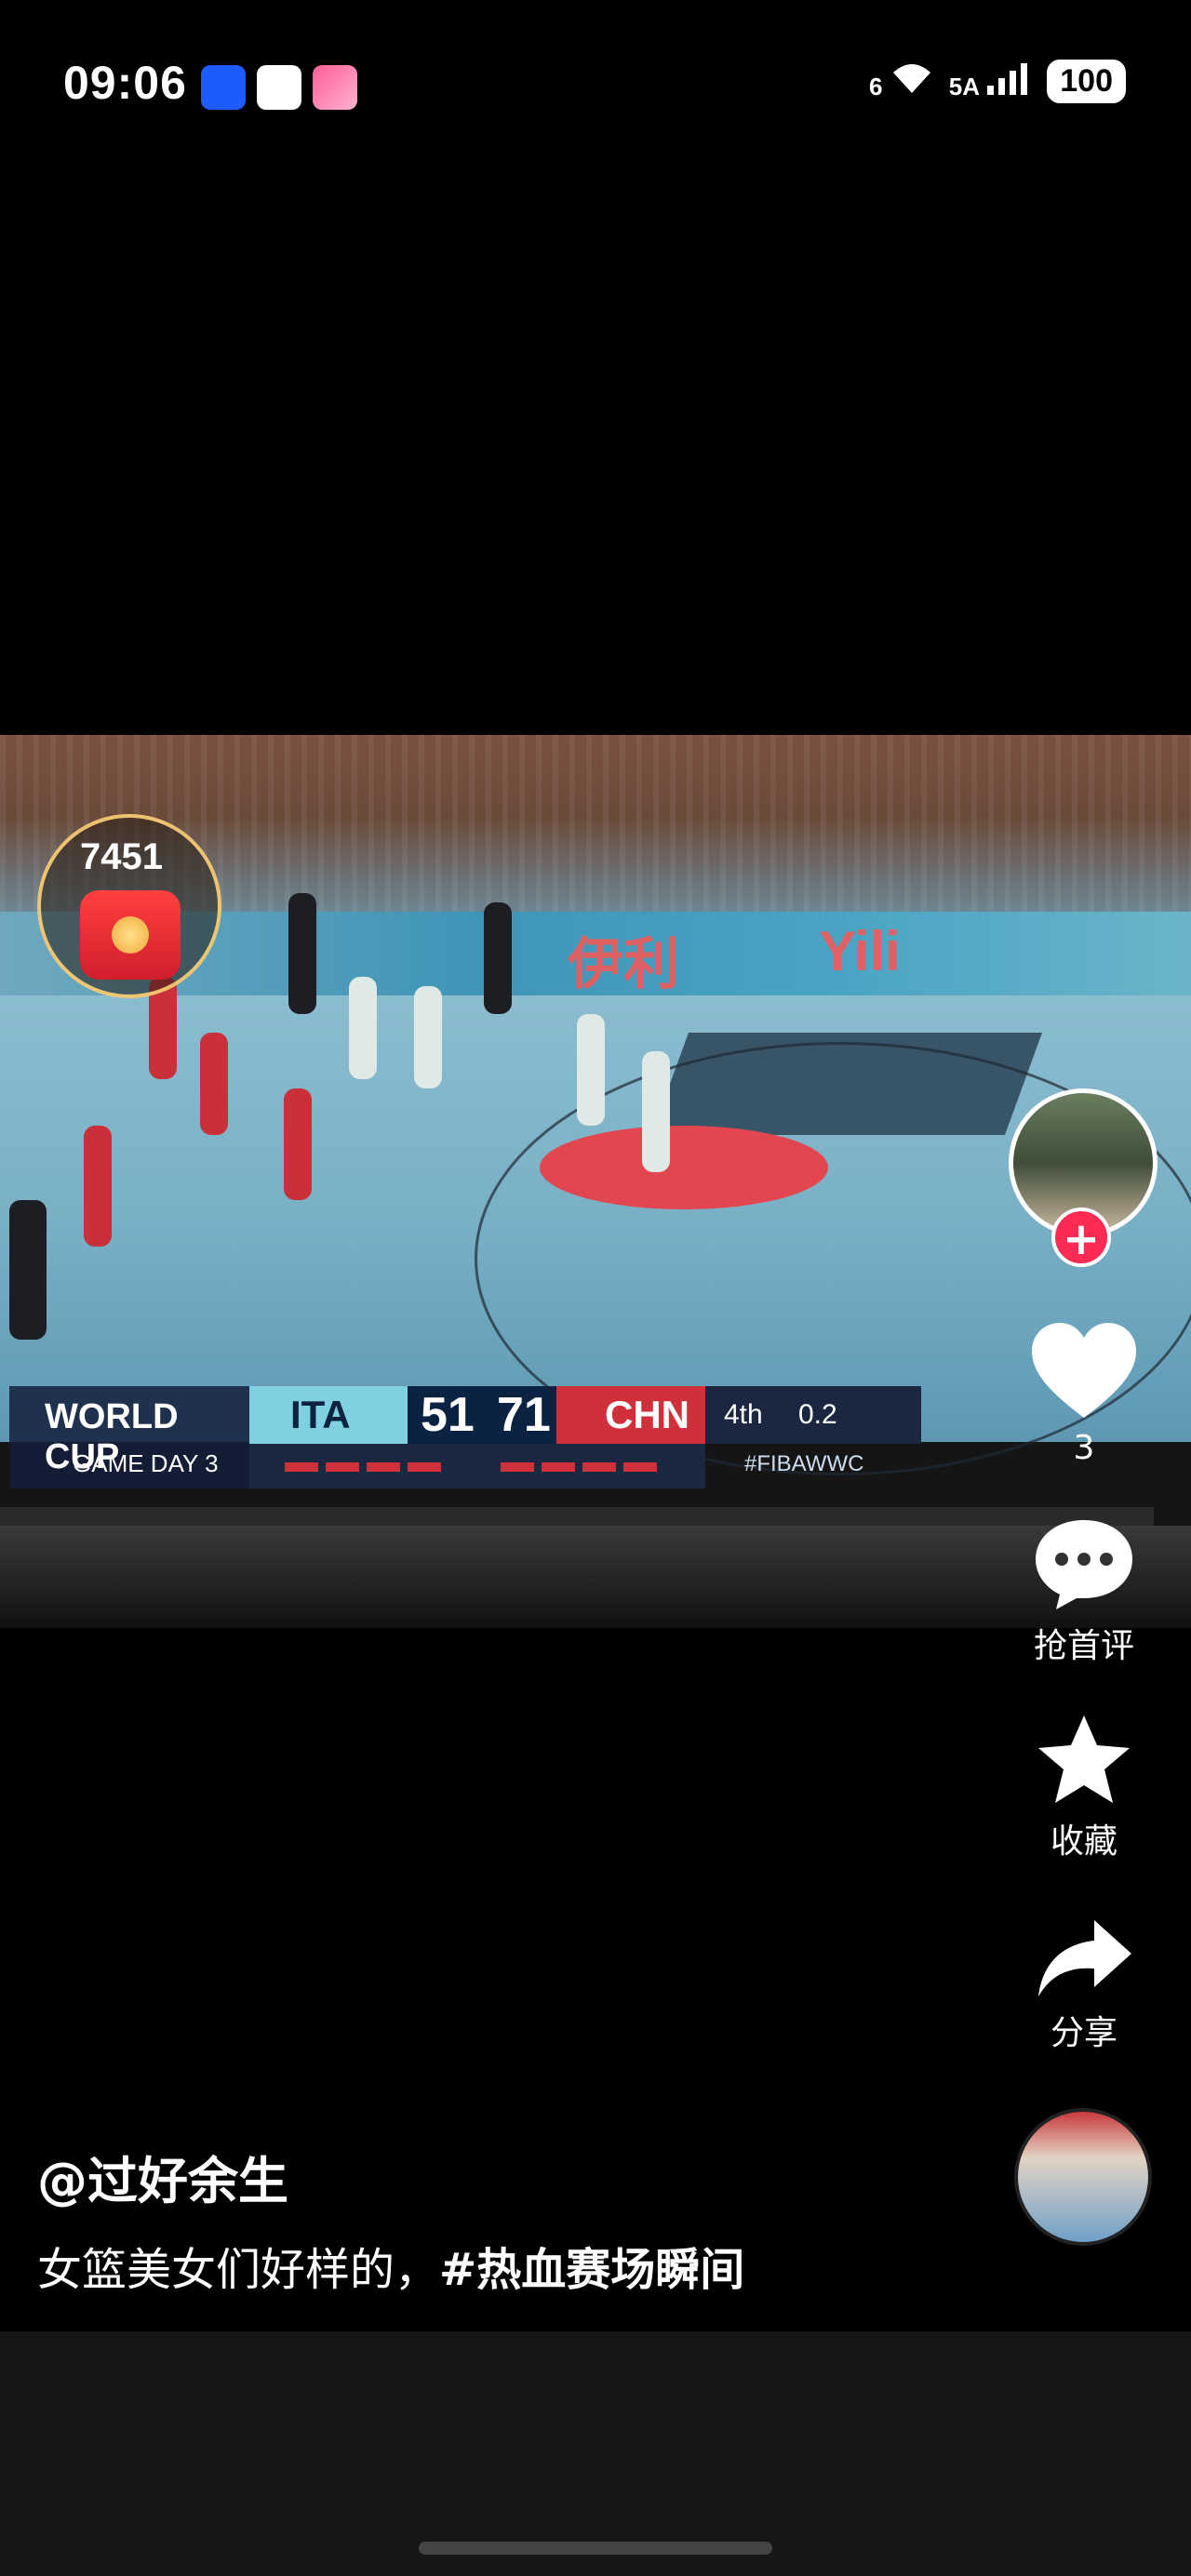 This screenshot has height=2576, width=1191. I want to click on status-time: 09:06, so click(125, 83).